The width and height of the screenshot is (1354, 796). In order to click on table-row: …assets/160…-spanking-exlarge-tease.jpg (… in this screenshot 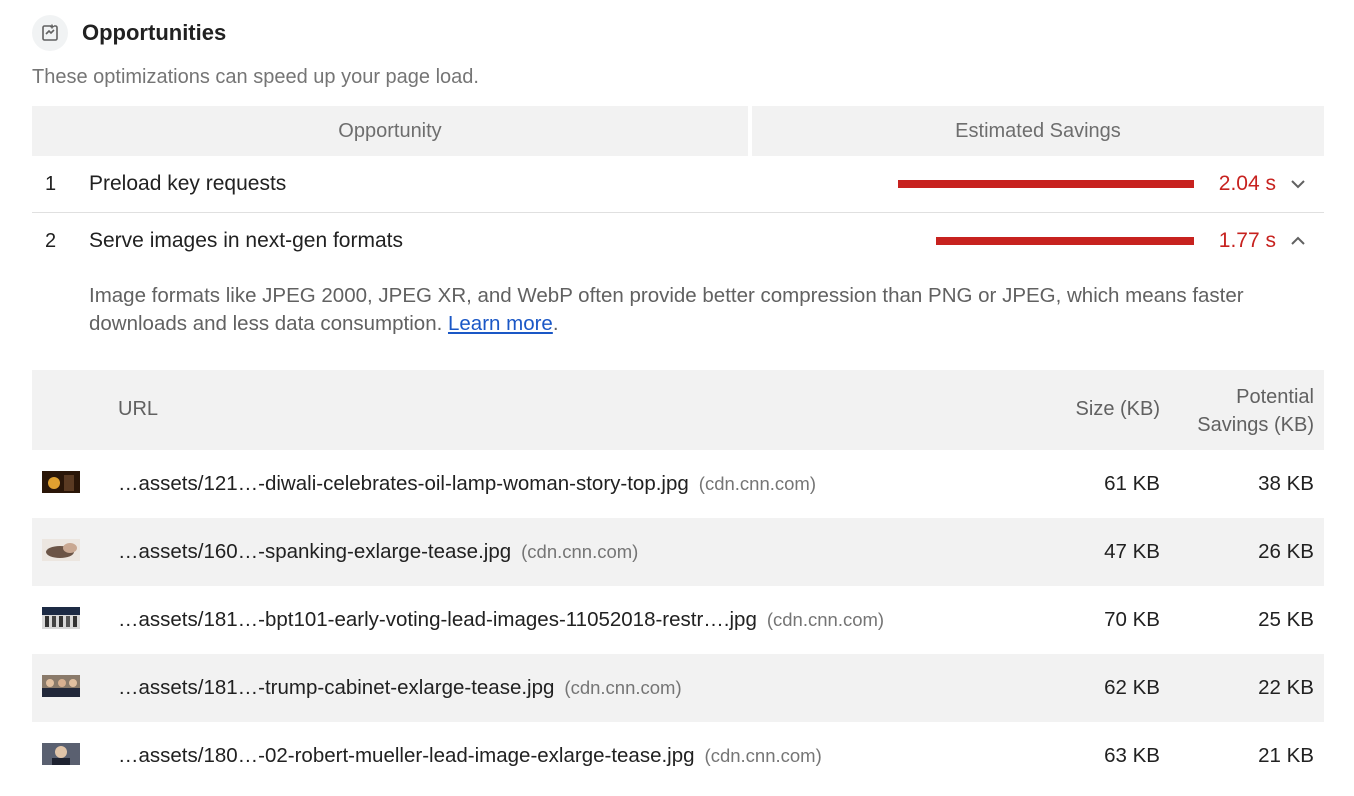, I will do `click(678, 552)`.